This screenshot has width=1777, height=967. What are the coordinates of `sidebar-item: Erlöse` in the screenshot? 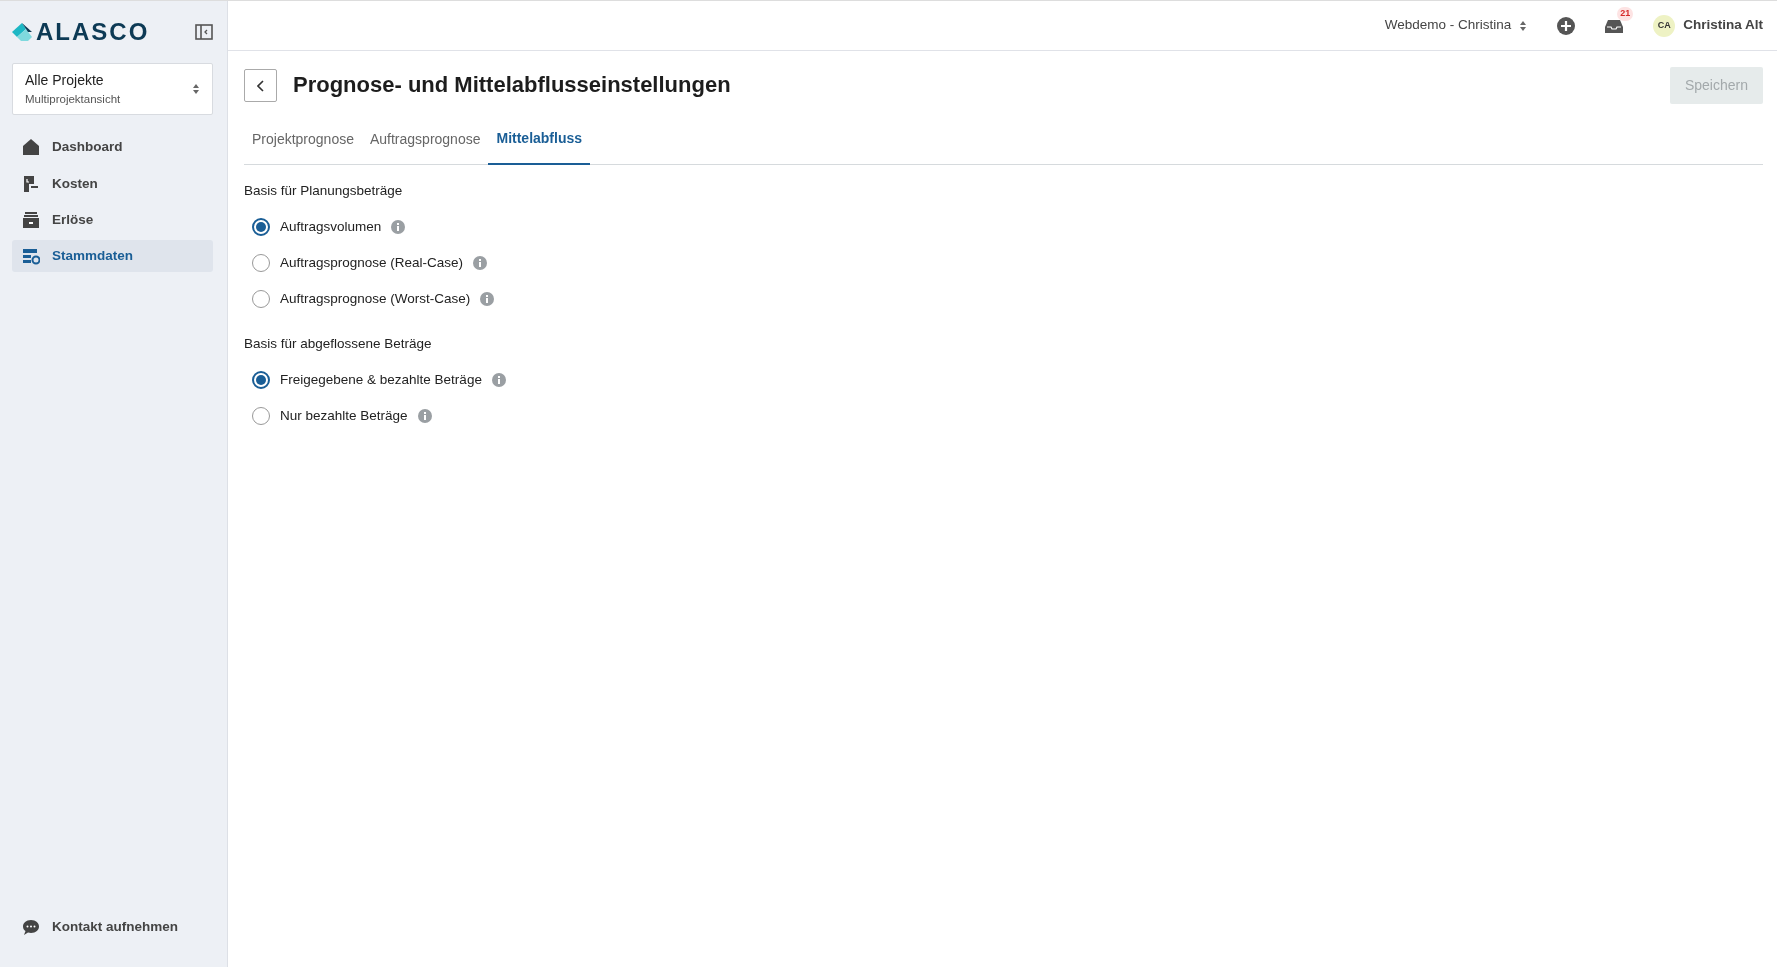 It's located at (112, 219).